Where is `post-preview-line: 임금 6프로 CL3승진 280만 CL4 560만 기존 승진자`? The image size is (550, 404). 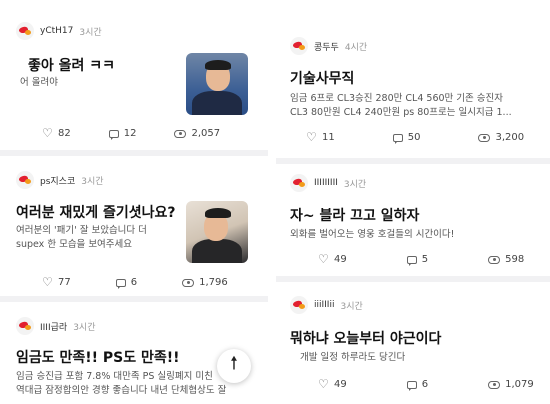 post-preview-line: 임금 6프로 CL3승진 280만 CL4 560만 기존 승진자 is located at coordinates (397, 98).